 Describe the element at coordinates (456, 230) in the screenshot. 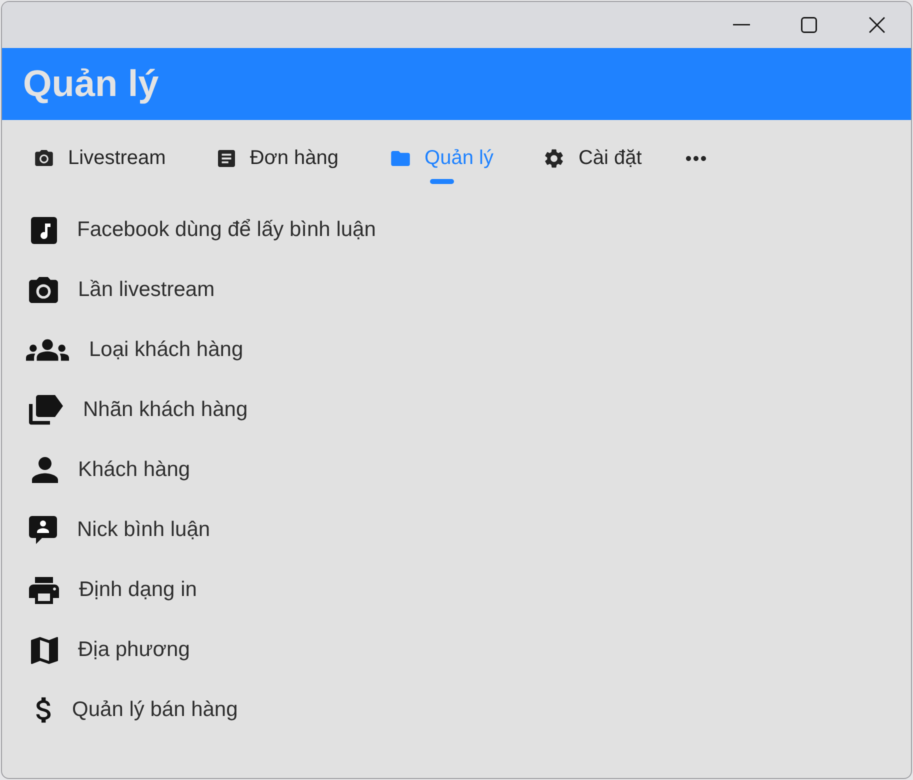

I see `menu-item: Facebook dùng để lấy bình luận` at that location.